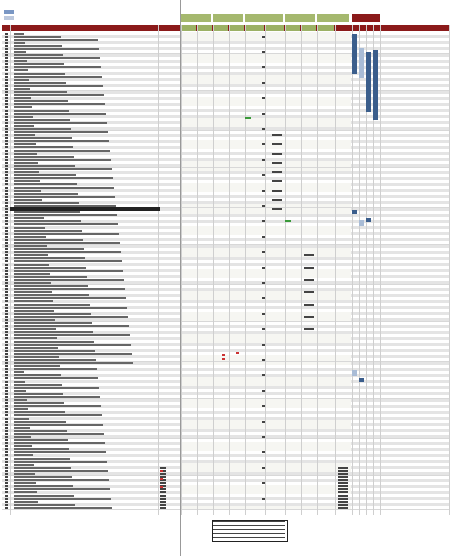  What do you see at coordinates (342, 28) in the screenshot?
I see `column-header-c10` at bounding box center [342, 28].